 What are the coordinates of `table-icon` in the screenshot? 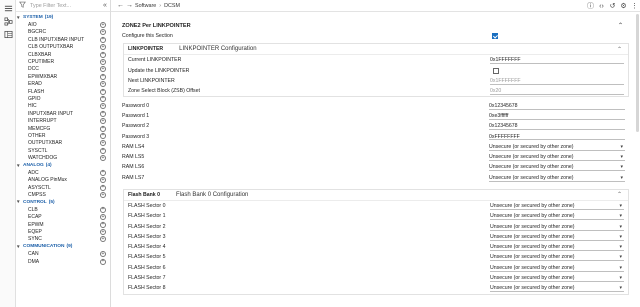 It's located at (8, 34).